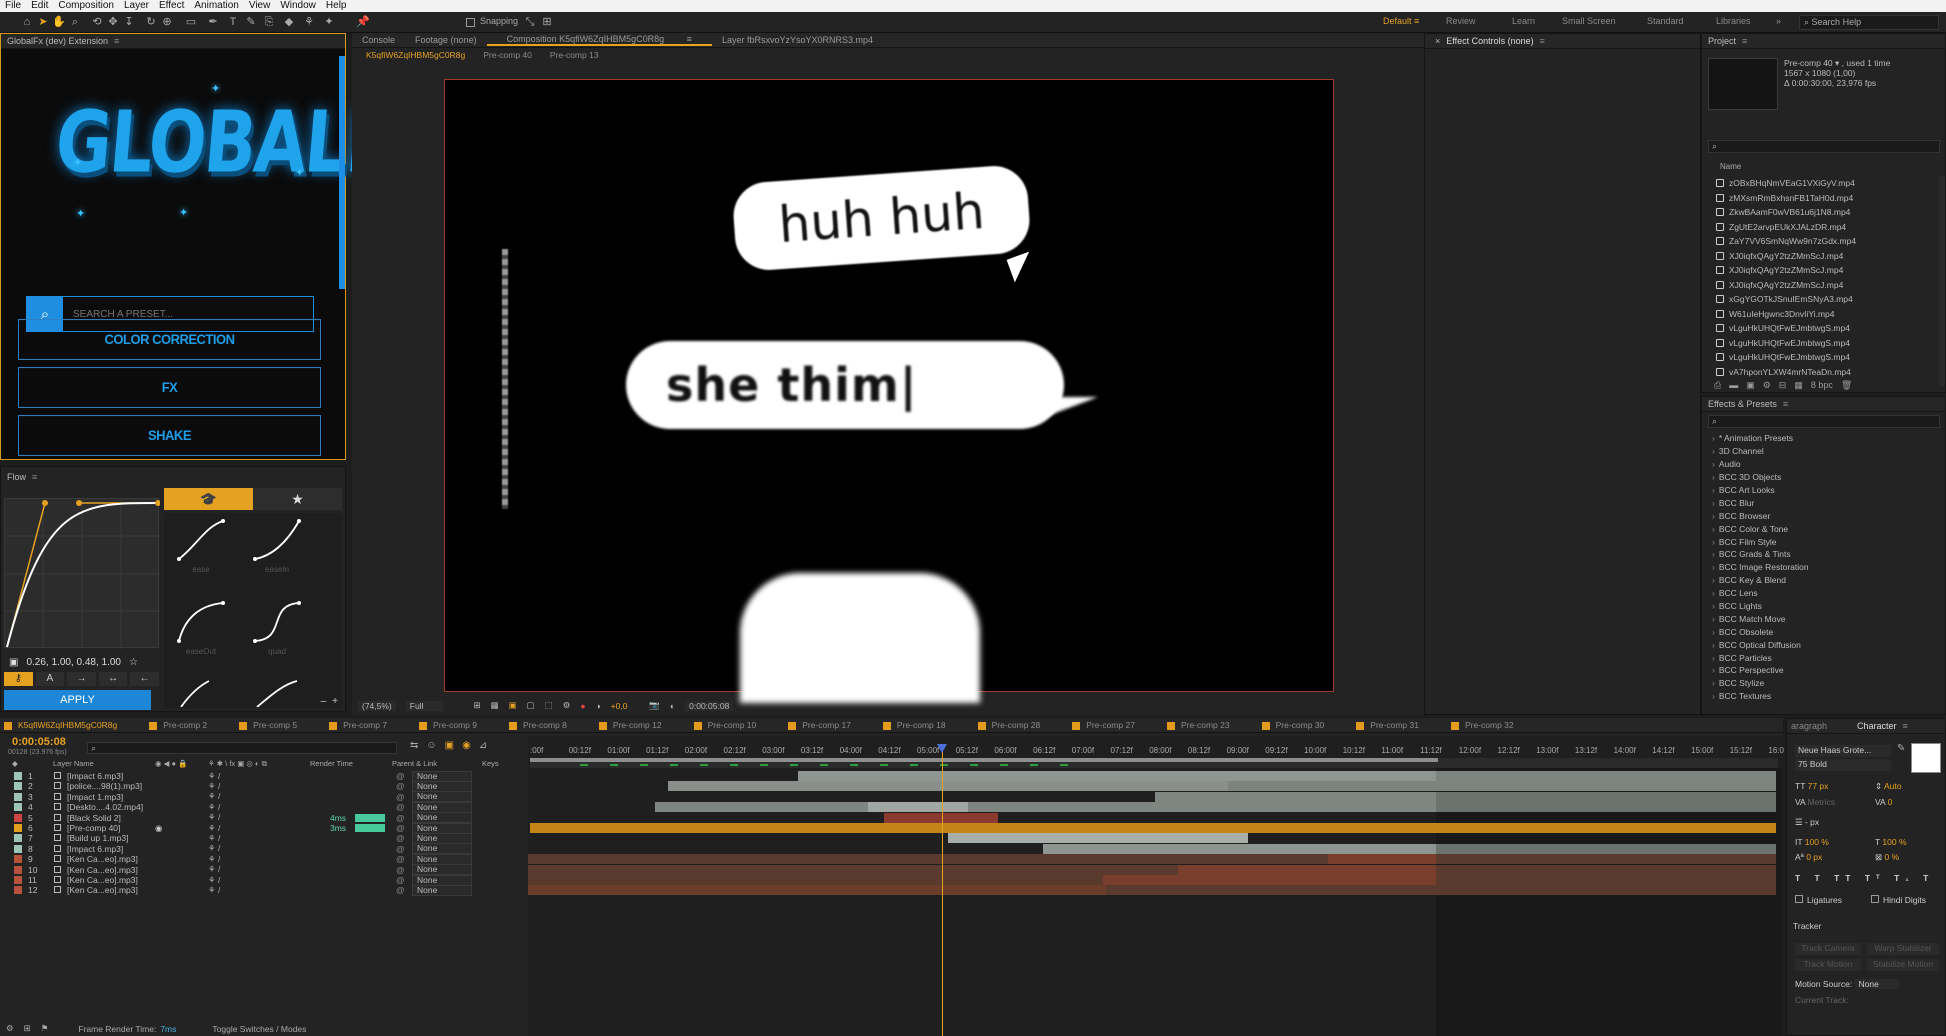  What do you see at coordinates (113, 679) in the screenshot?
I see `arrows-both-icon: ↔` at bounding box center [113, 679].